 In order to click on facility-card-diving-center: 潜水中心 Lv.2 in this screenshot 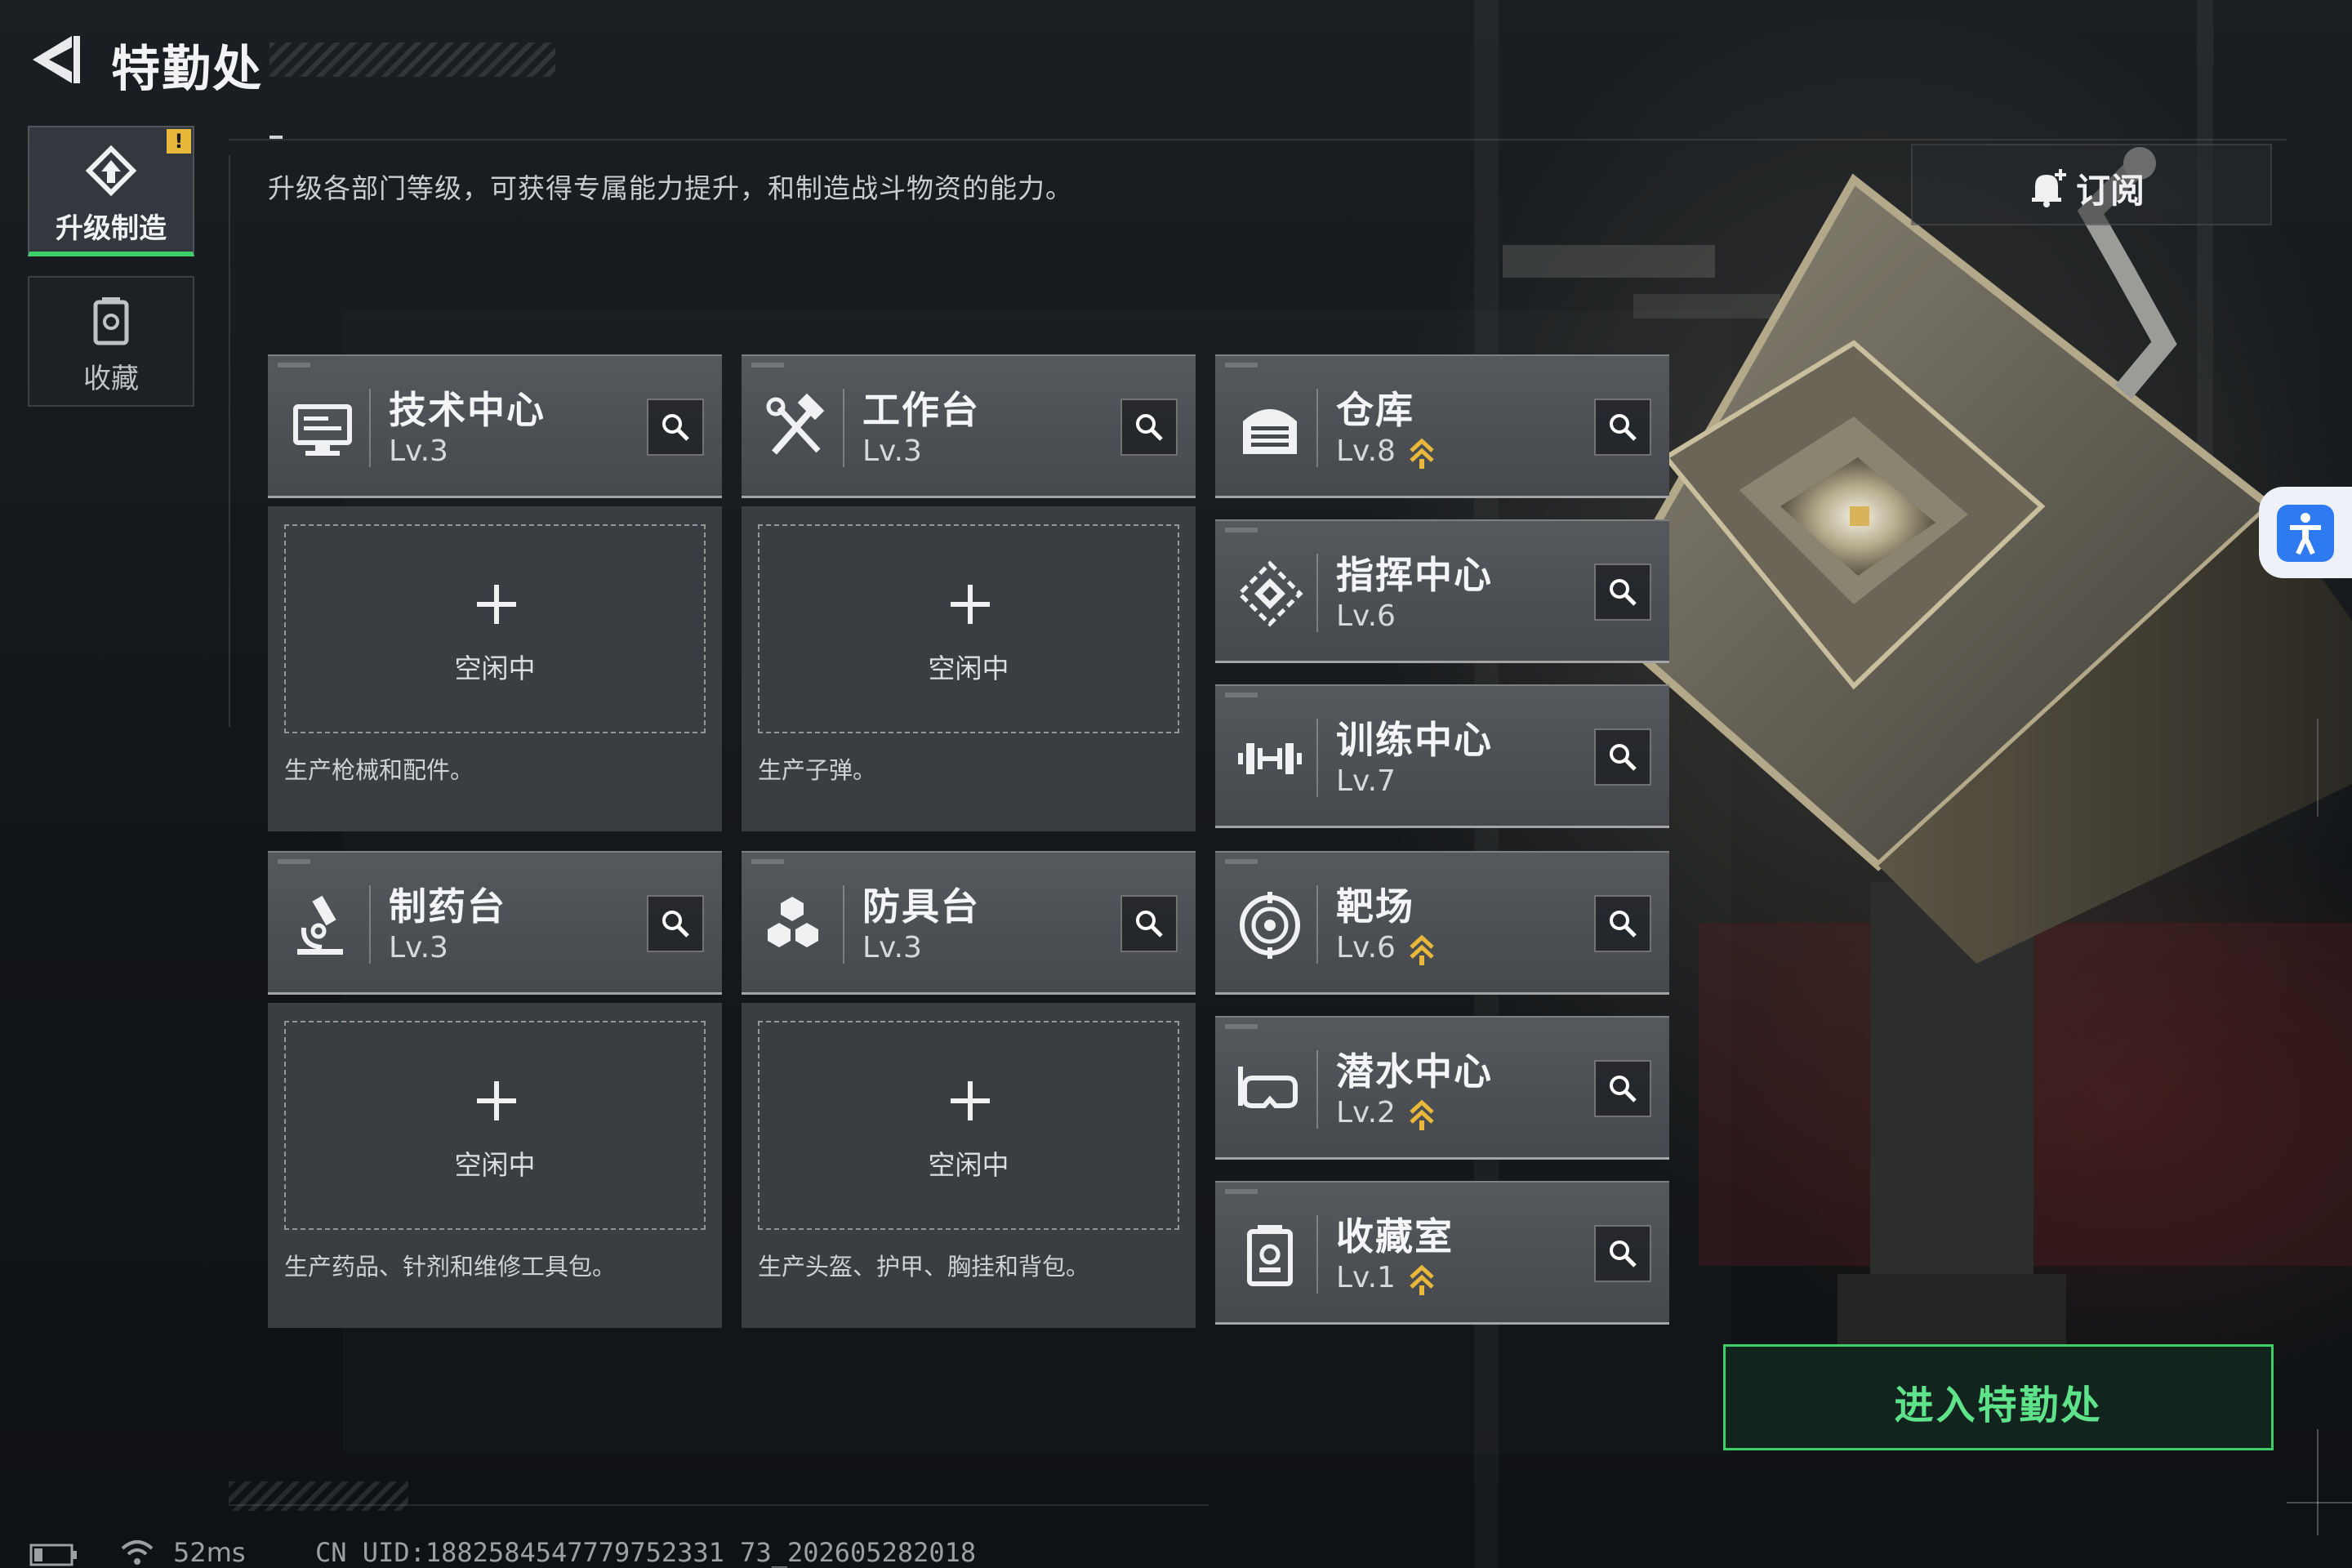, I will do `click(1442, 1088)`.